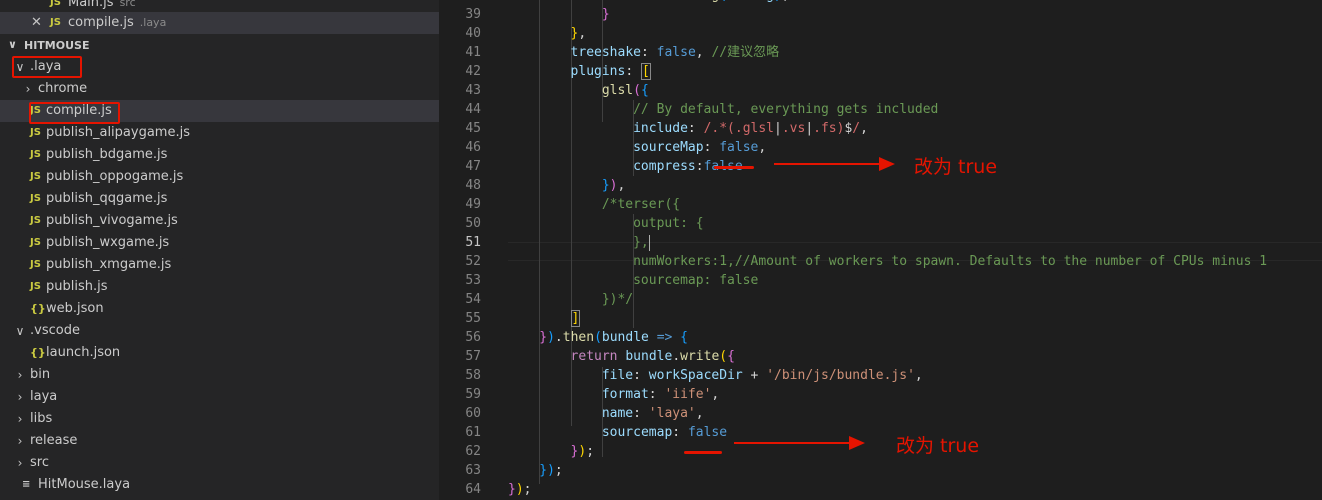  Describe the element at coordinates (473, 204) in the screenshot. I see `line-number: 49` at that location.